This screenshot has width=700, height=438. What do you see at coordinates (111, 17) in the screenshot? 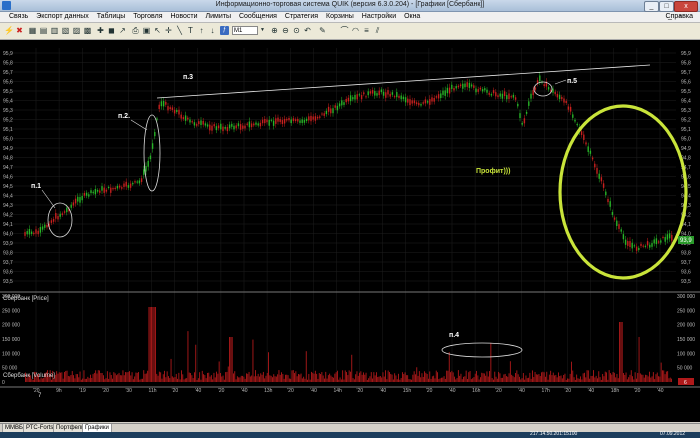
I see `menu-tables: Таблицы` at bounding box center [111, 17].